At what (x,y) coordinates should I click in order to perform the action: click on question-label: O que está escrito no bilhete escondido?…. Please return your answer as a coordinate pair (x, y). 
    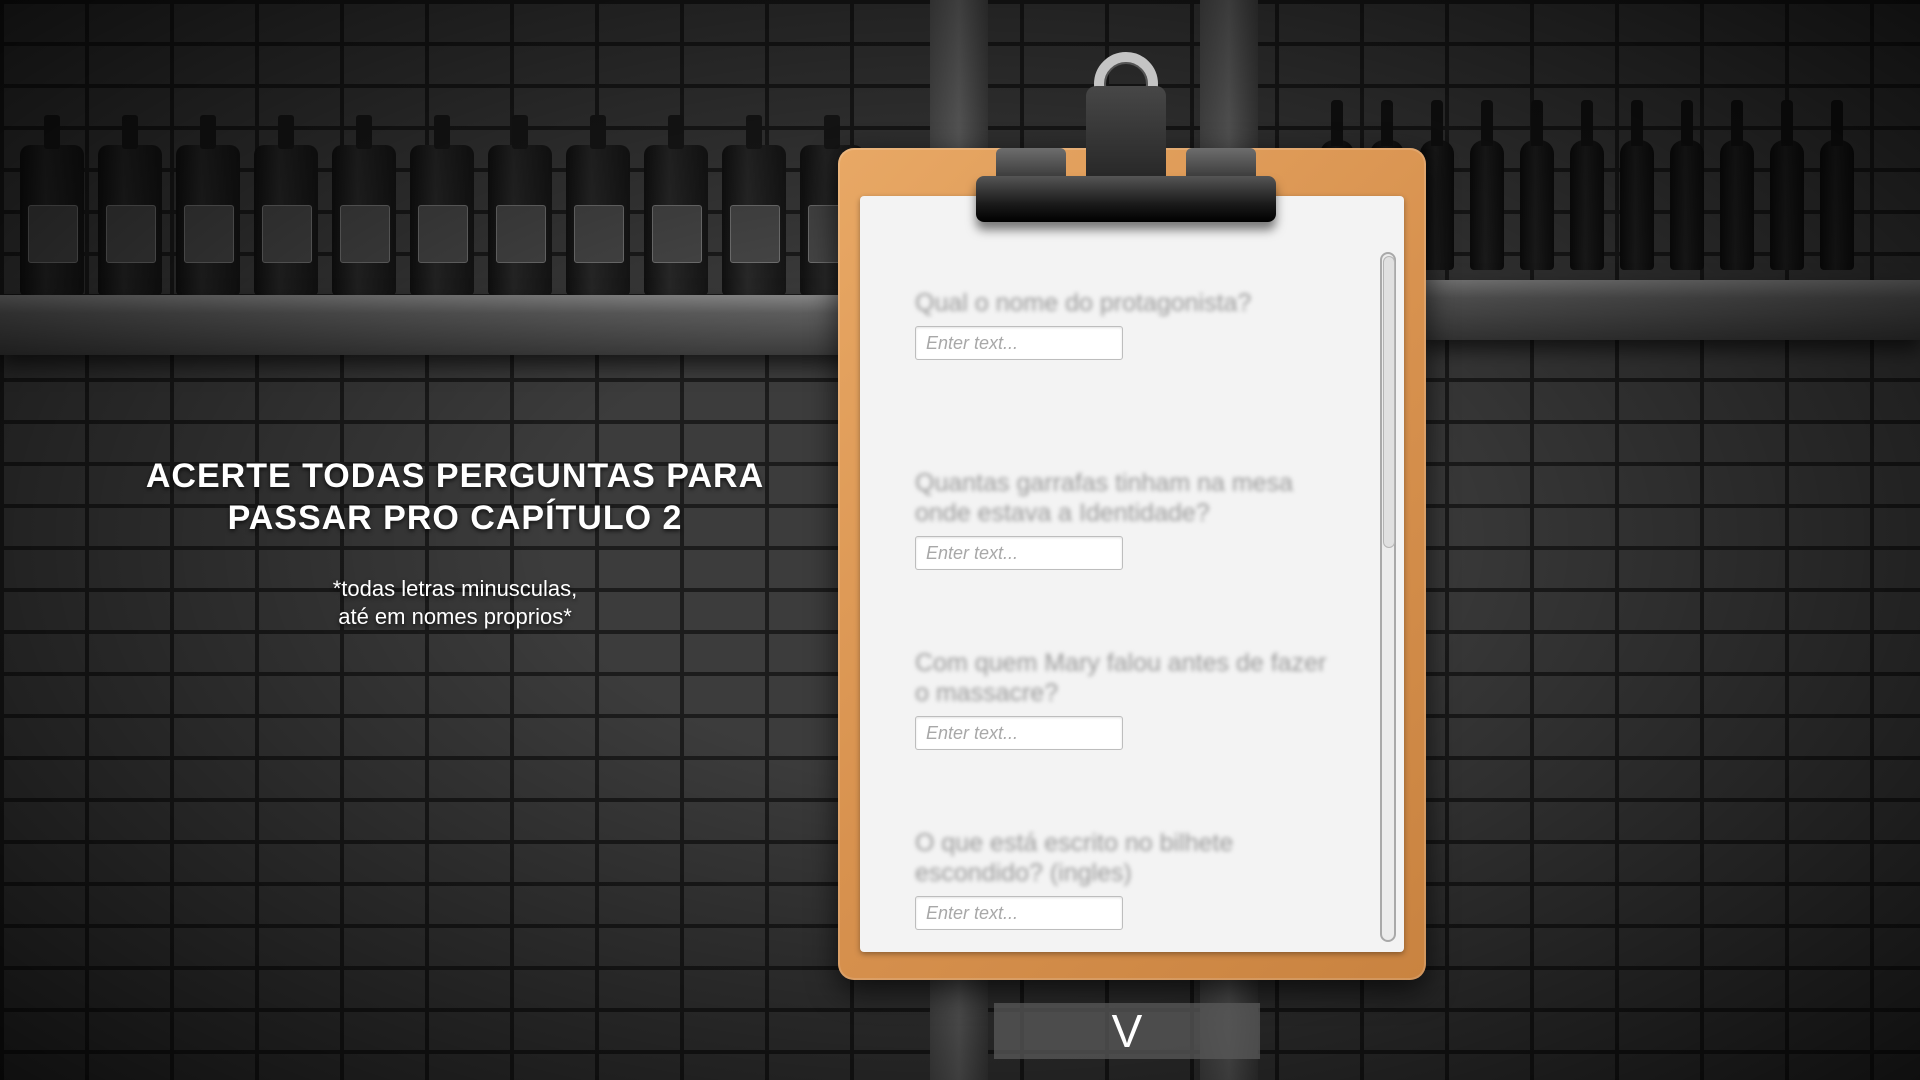
    Looking at the image, I should click on (1074, 858).